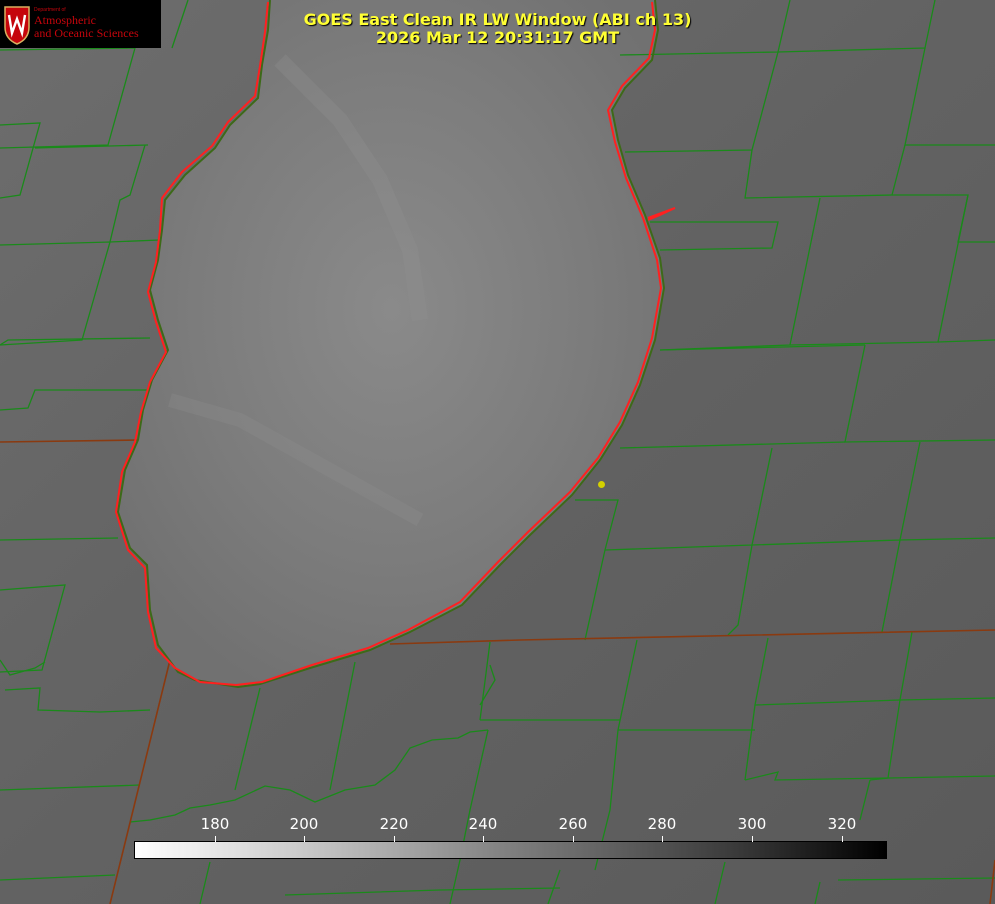 The height and width of the screenshot is (904, 995). Describe the element at coordinates (510, 850) in the screenshot. I see `colorbar-gradient` at that location.